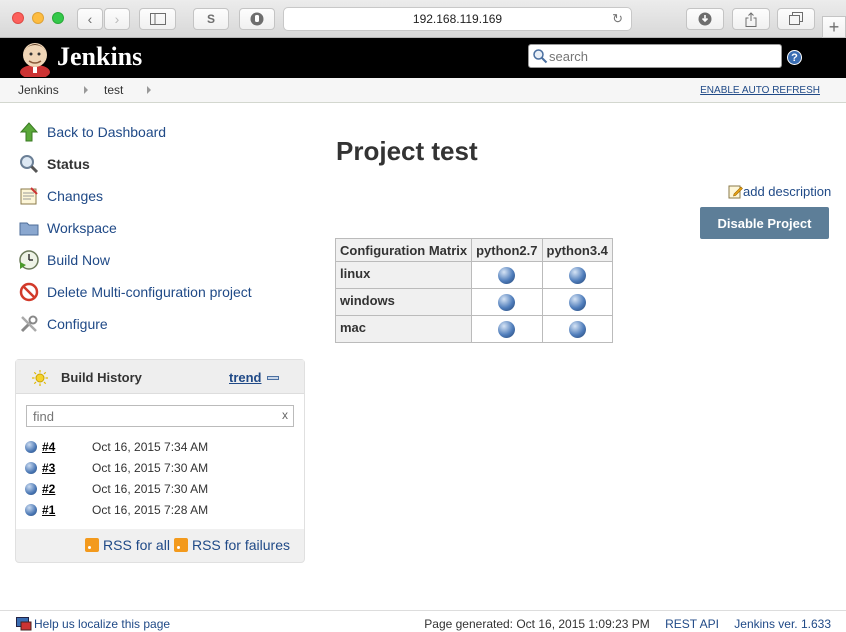  I want to click on jenkins-version-link: Jenkins ver. 1.633, so click(782, 624).